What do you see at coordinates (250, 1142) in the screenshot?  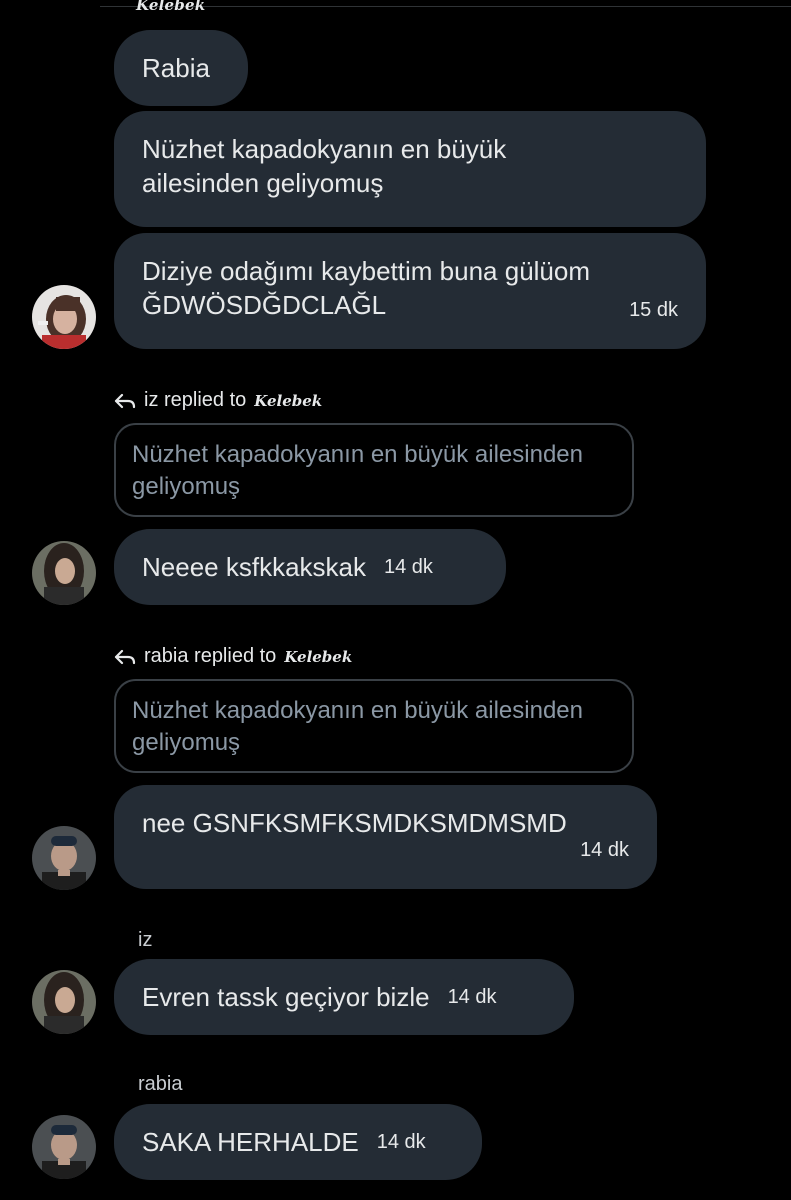 I see `message-text: SAKA HERHALDE` at bounding box center [250, 1142].